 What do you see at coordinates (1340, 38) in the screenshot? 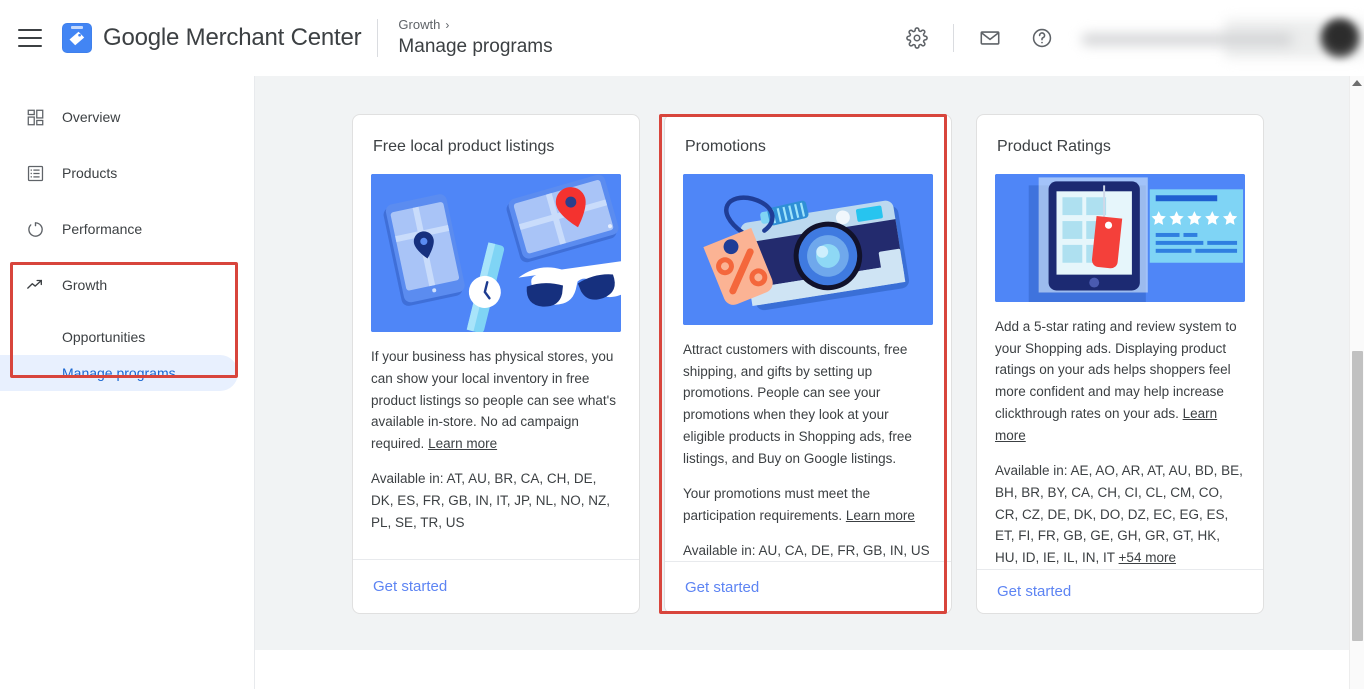
I see `avatar` at bounding box center [1340, 38].